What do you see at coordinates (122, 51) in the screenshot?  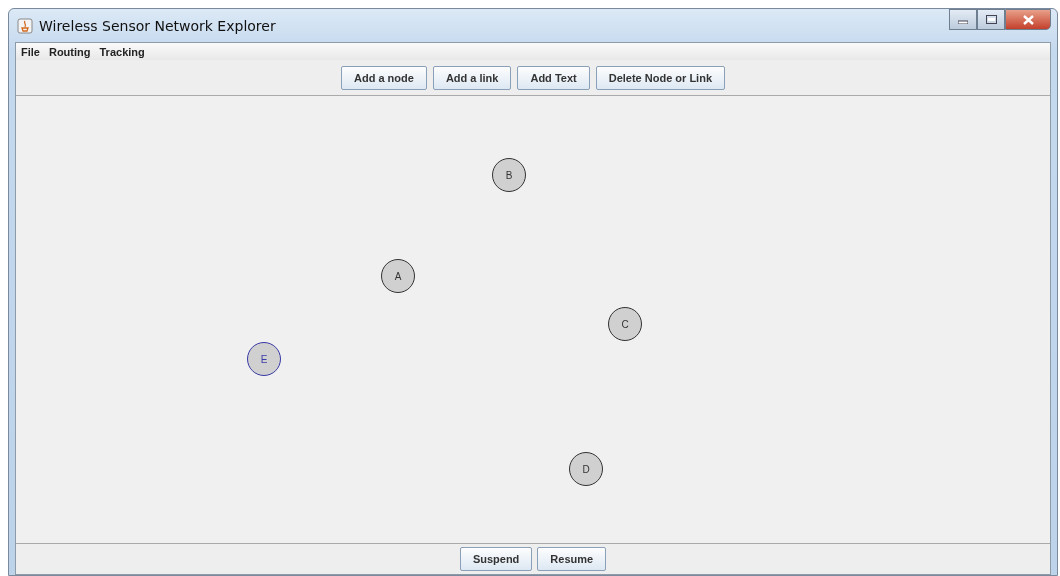 I see `menu-item: Tracking` at bounding box center [122, 51].